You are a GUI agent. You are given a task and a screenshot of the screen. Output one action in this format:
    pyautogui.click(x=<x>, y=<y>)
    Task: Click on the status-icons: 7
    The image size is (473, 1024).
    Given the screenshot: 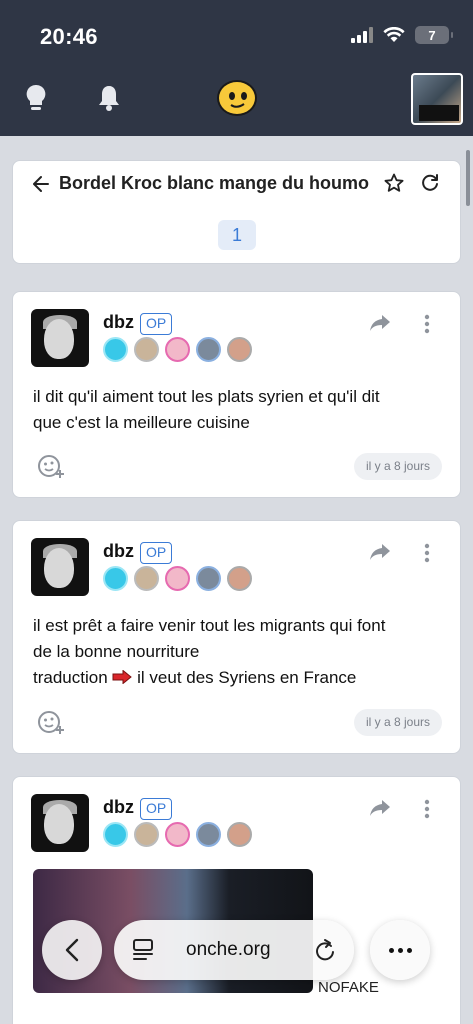 What is the action you would take?
    pyautogui.click(x=402, y=35)
    